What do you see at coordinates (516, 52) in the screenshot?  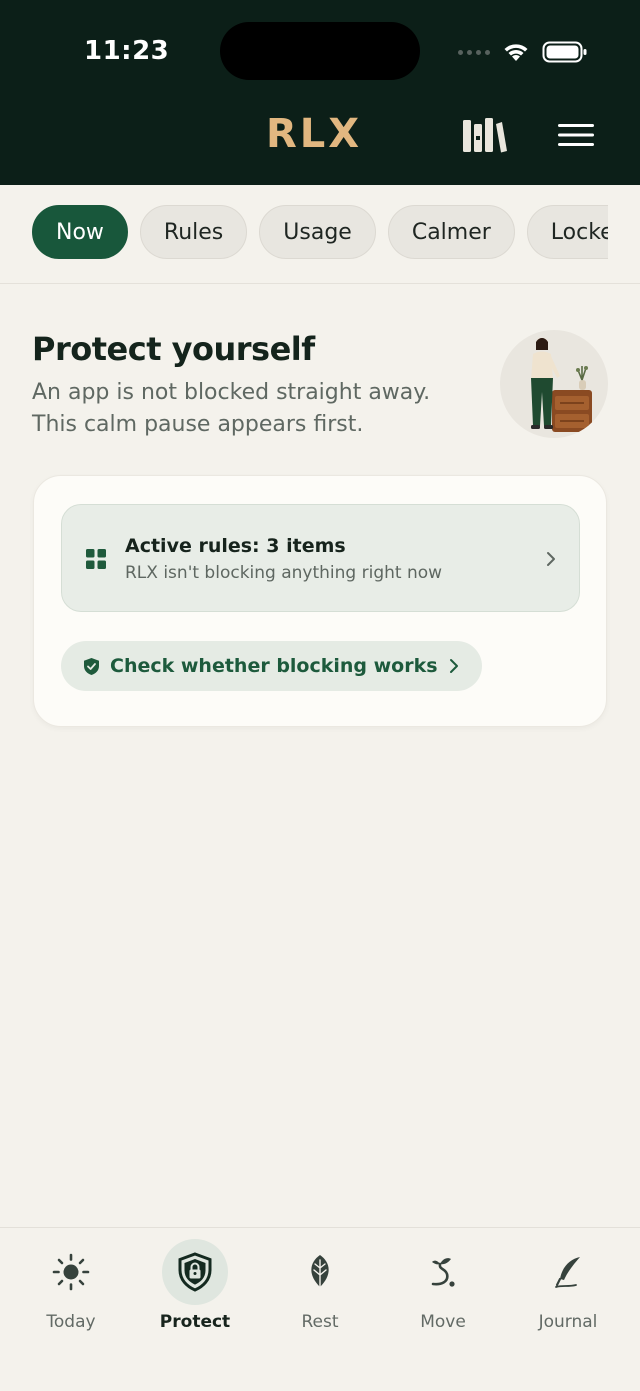 I see `wifi-icon` at bounding box center [516, 52].